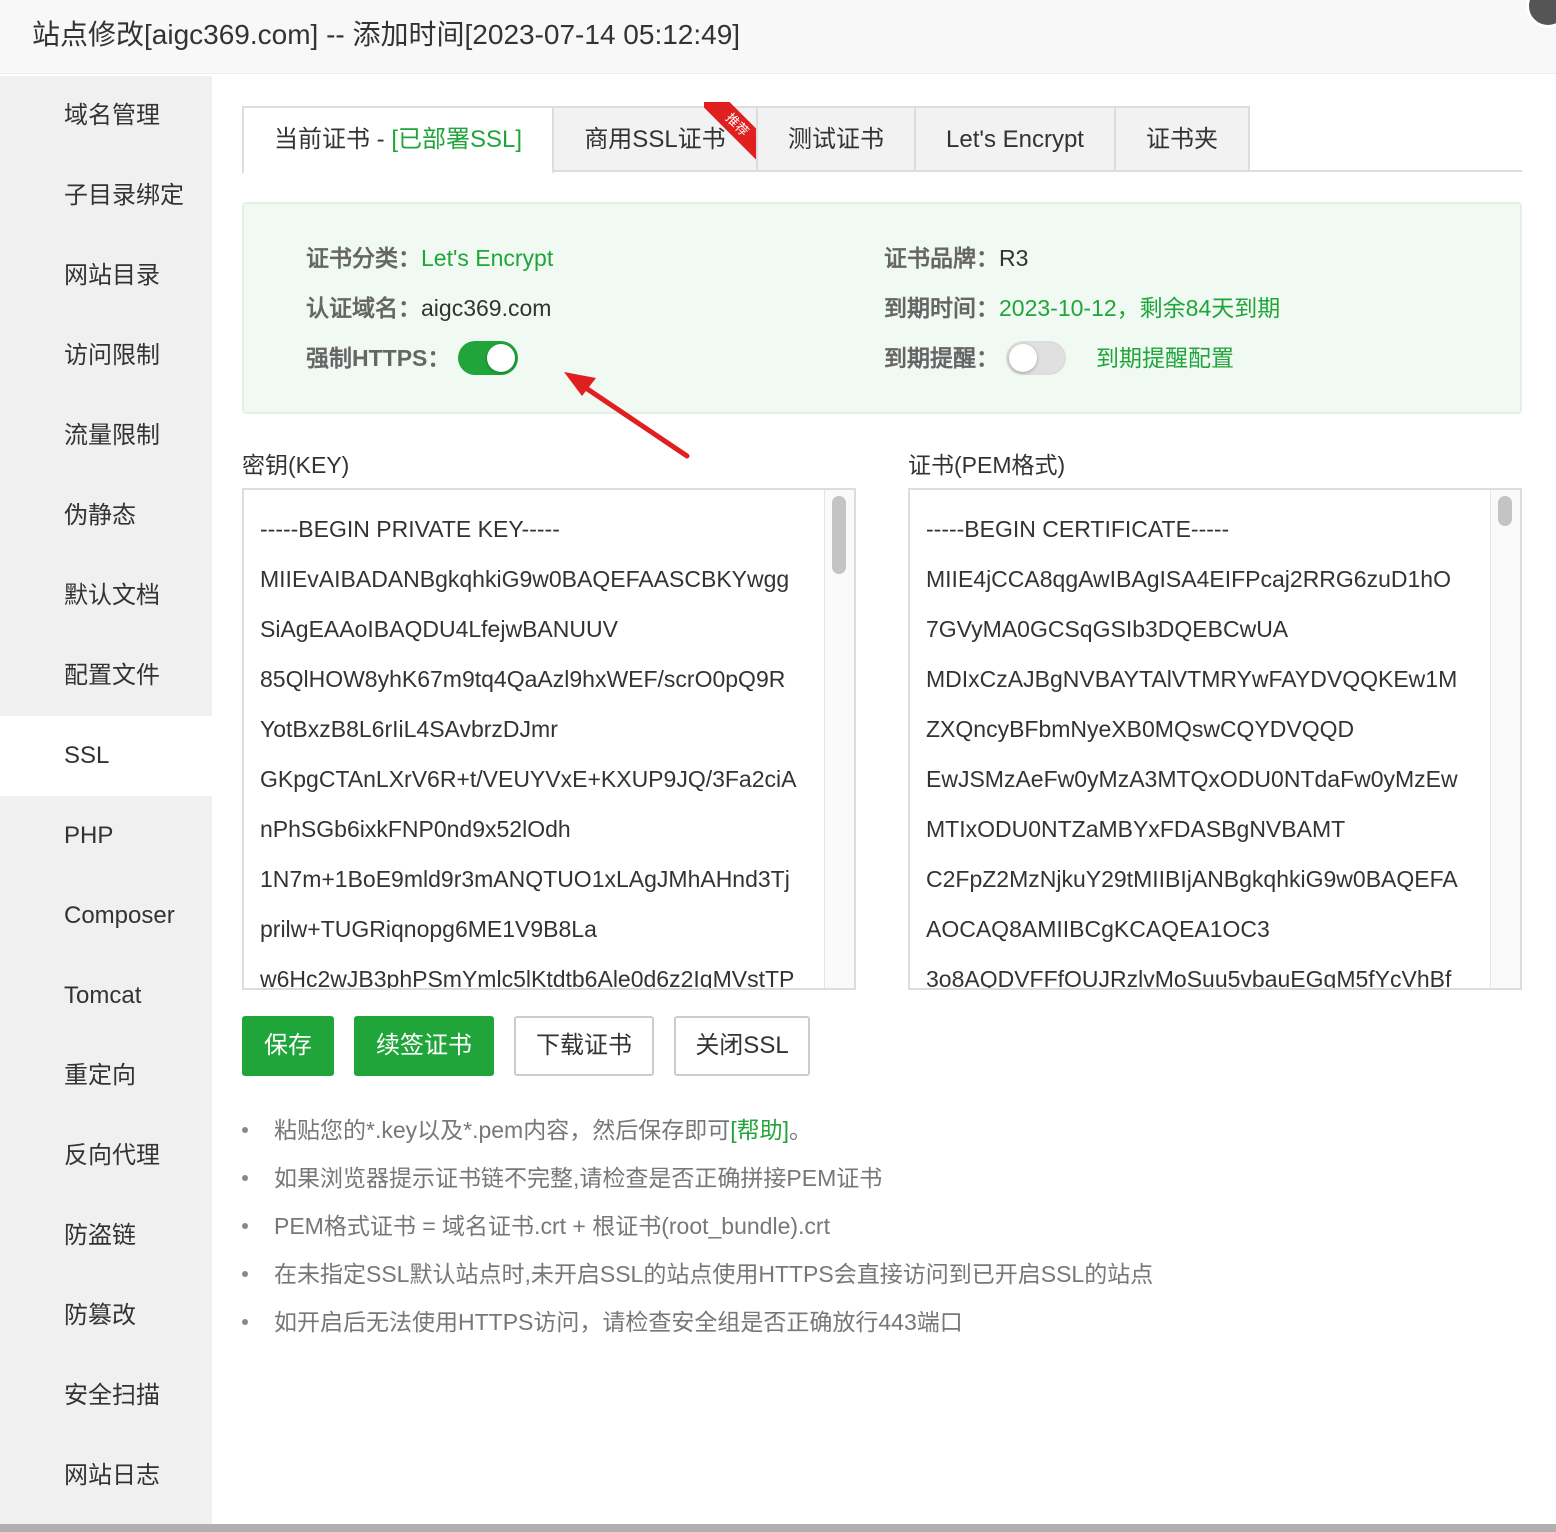  Describe the element at coordinates (106, 916) in the screenshot. I see `sidebar-item: Composer` at that location.